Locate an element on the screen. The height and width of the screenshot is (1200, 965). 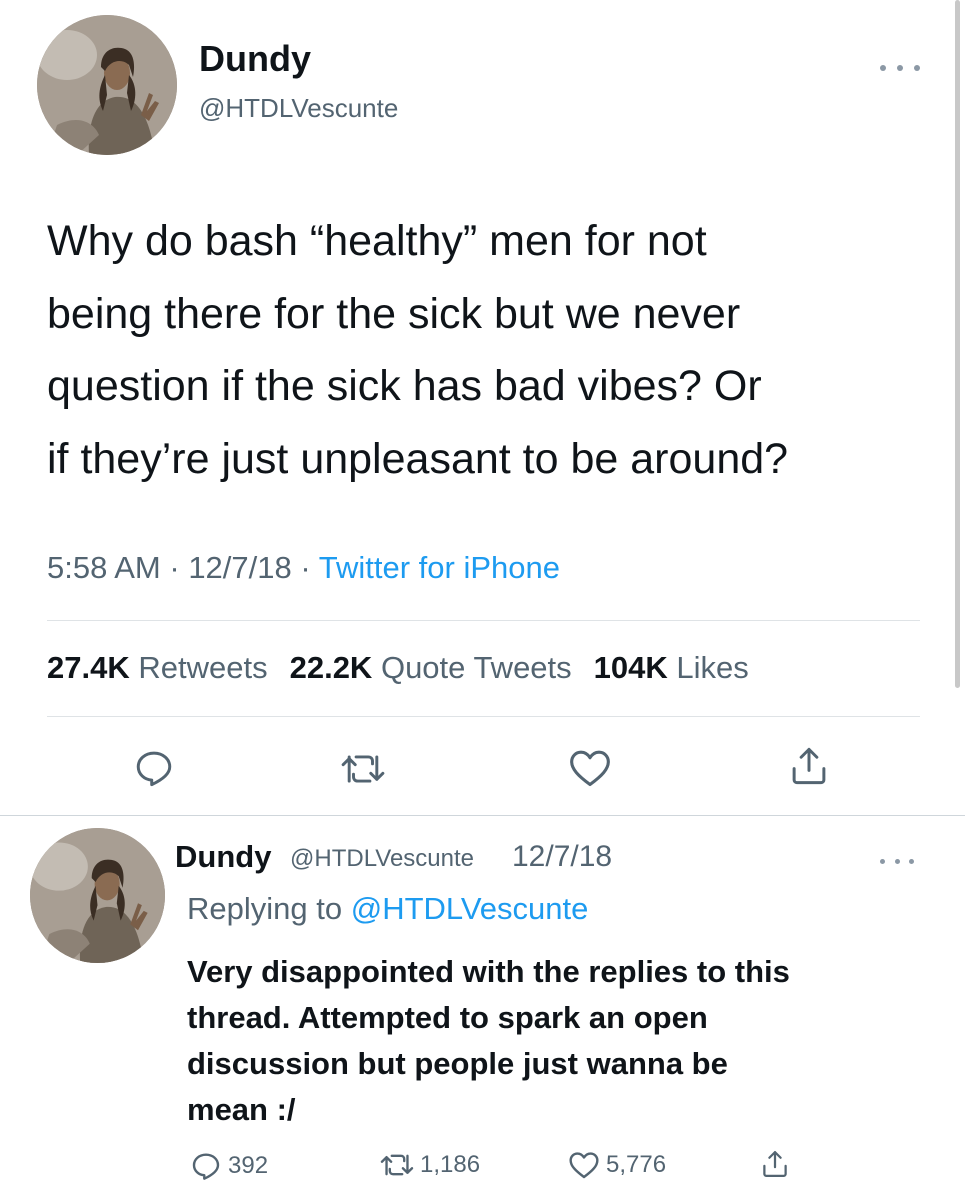
retweets-label: Retweets is located at coordinates (203, 667).